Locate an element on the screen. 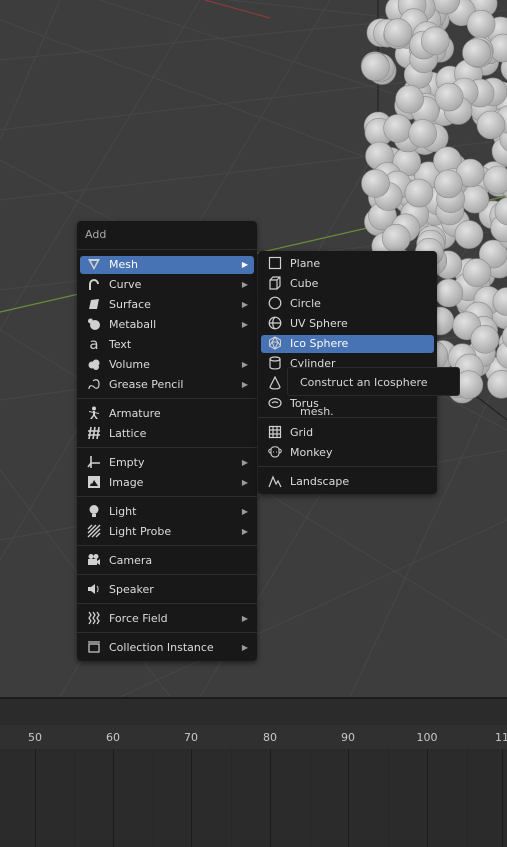 The width and height of the screenshot is (507, 847). add-menu-item-label: Image is located at coordinates (126, 482).